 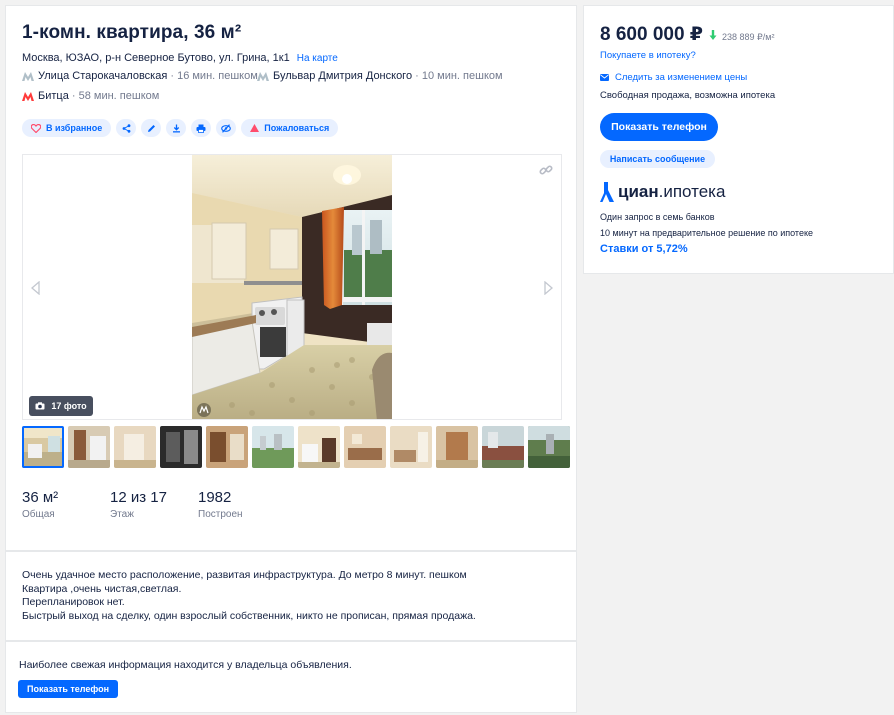 I want to click on share-button, so click(x=126, y=128).